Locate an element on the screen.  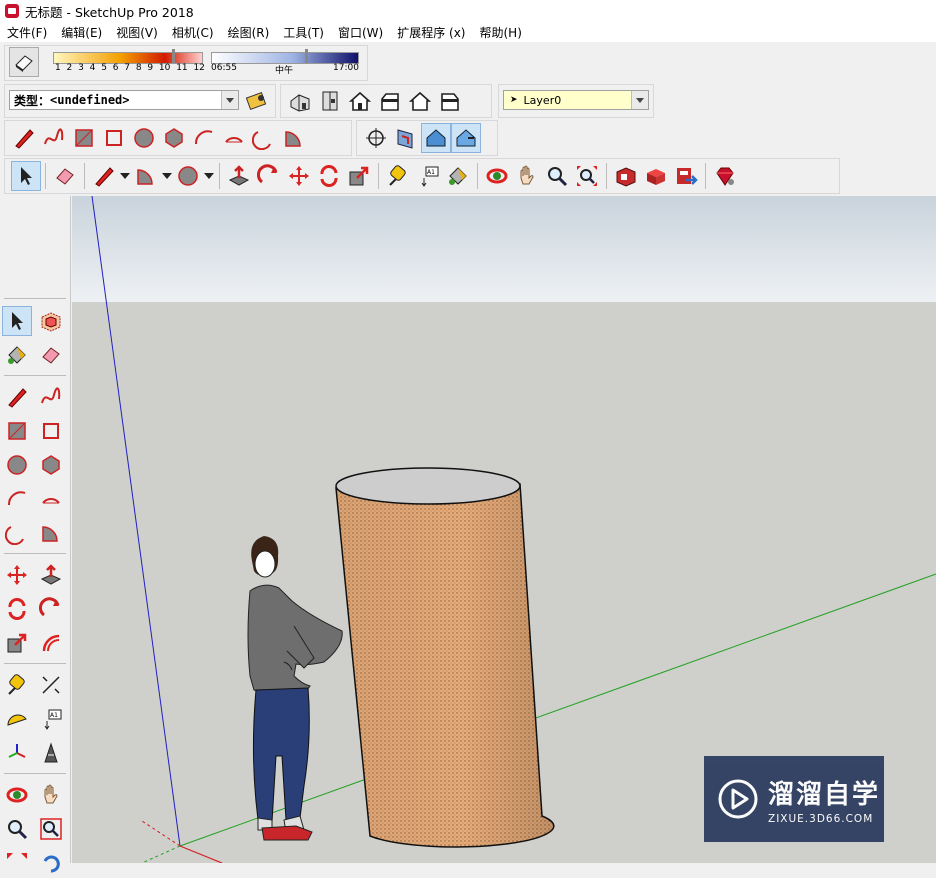
drawing-toolbar is located at coordinates (178, 138).